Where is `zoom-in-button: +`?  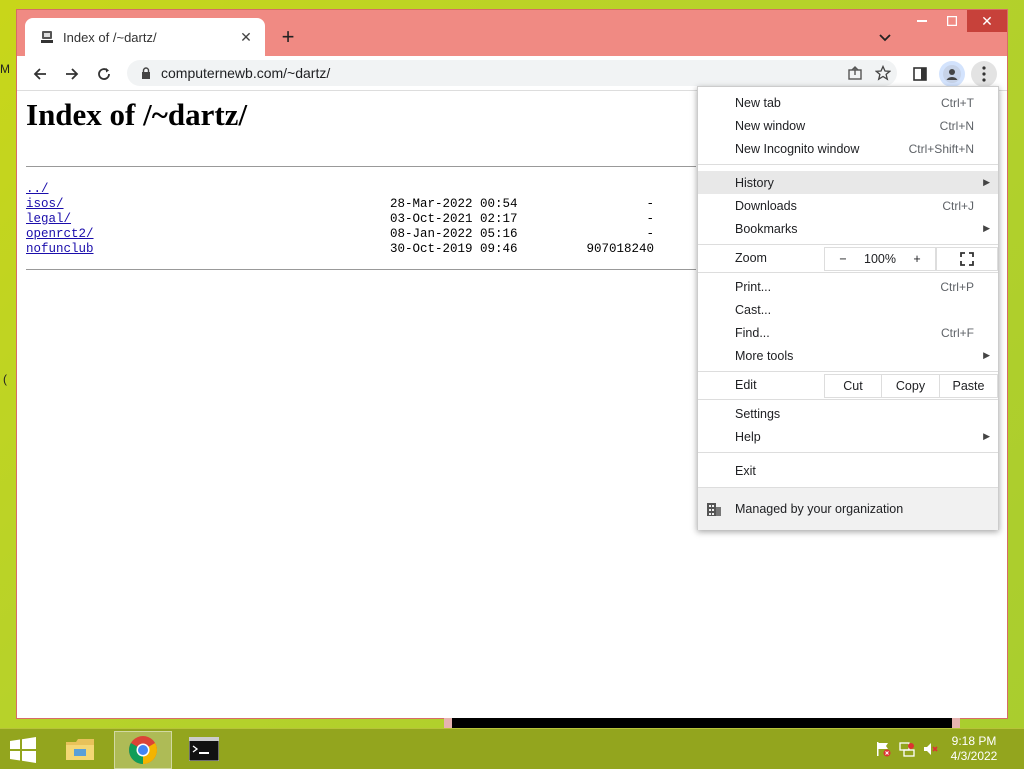
zoom-in-button: + is located at coordinates (917, 259).